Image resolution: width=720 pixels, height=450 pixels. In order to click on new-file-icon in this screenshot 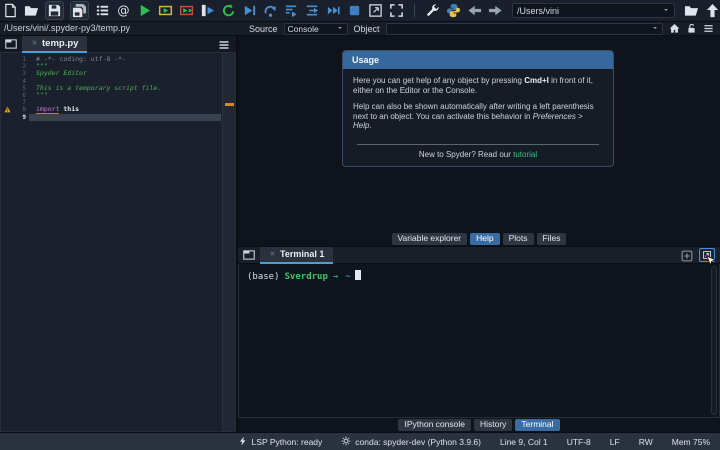, I will do `click(10, 10)`.